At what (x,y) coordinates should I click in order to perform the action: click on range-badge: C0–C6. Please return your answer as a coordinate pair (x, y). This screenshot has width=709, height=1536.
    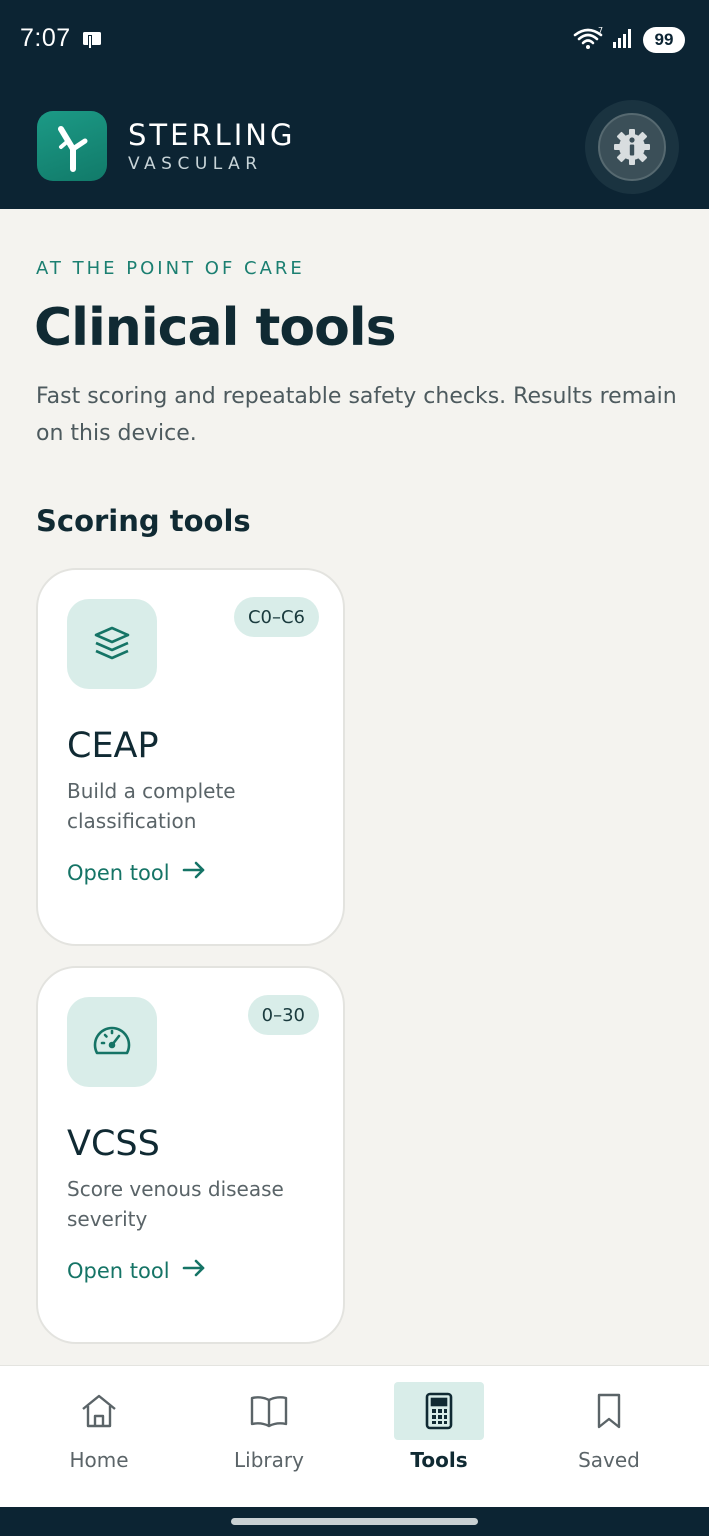
    Looking at the image, I should click on (276, 617).